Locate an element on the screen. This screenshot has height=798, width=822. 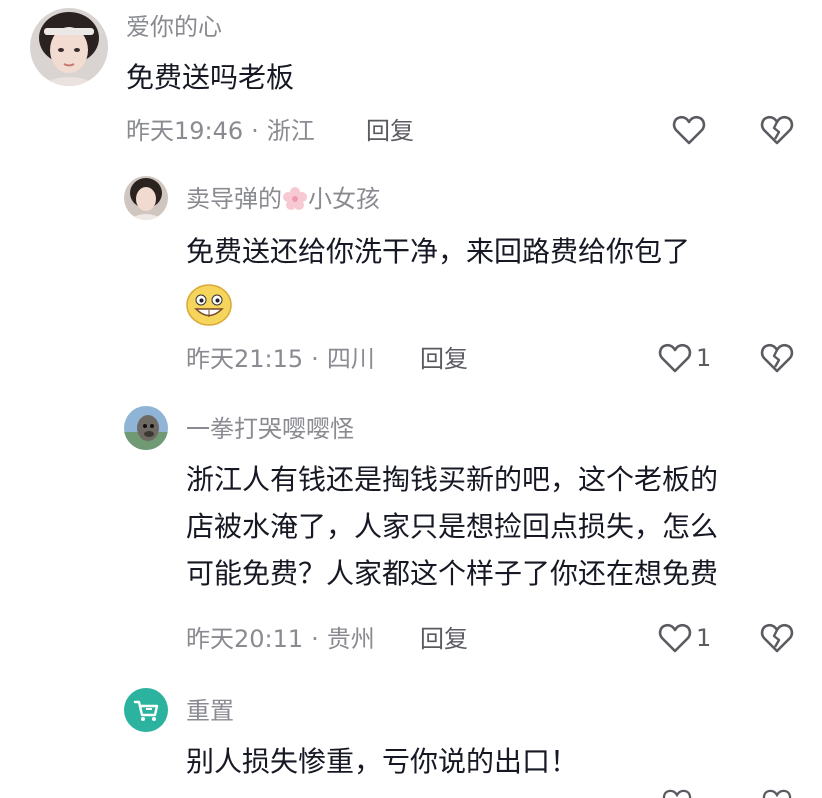
like-button-partial is located at coordinates (677, 793).